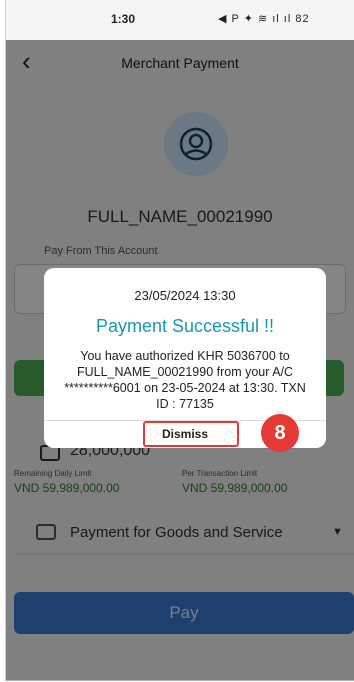 The image size is (354, 682). I want to click on step-number-badge: 8, so click(280, 433).